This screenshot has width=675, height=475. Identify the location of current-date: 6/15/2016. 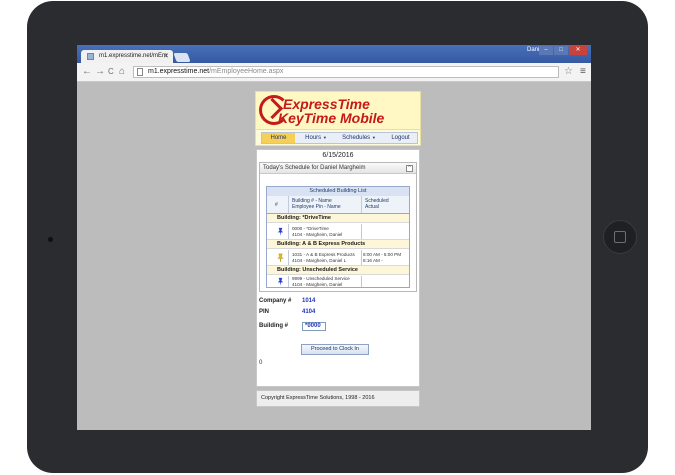
(338, 155).